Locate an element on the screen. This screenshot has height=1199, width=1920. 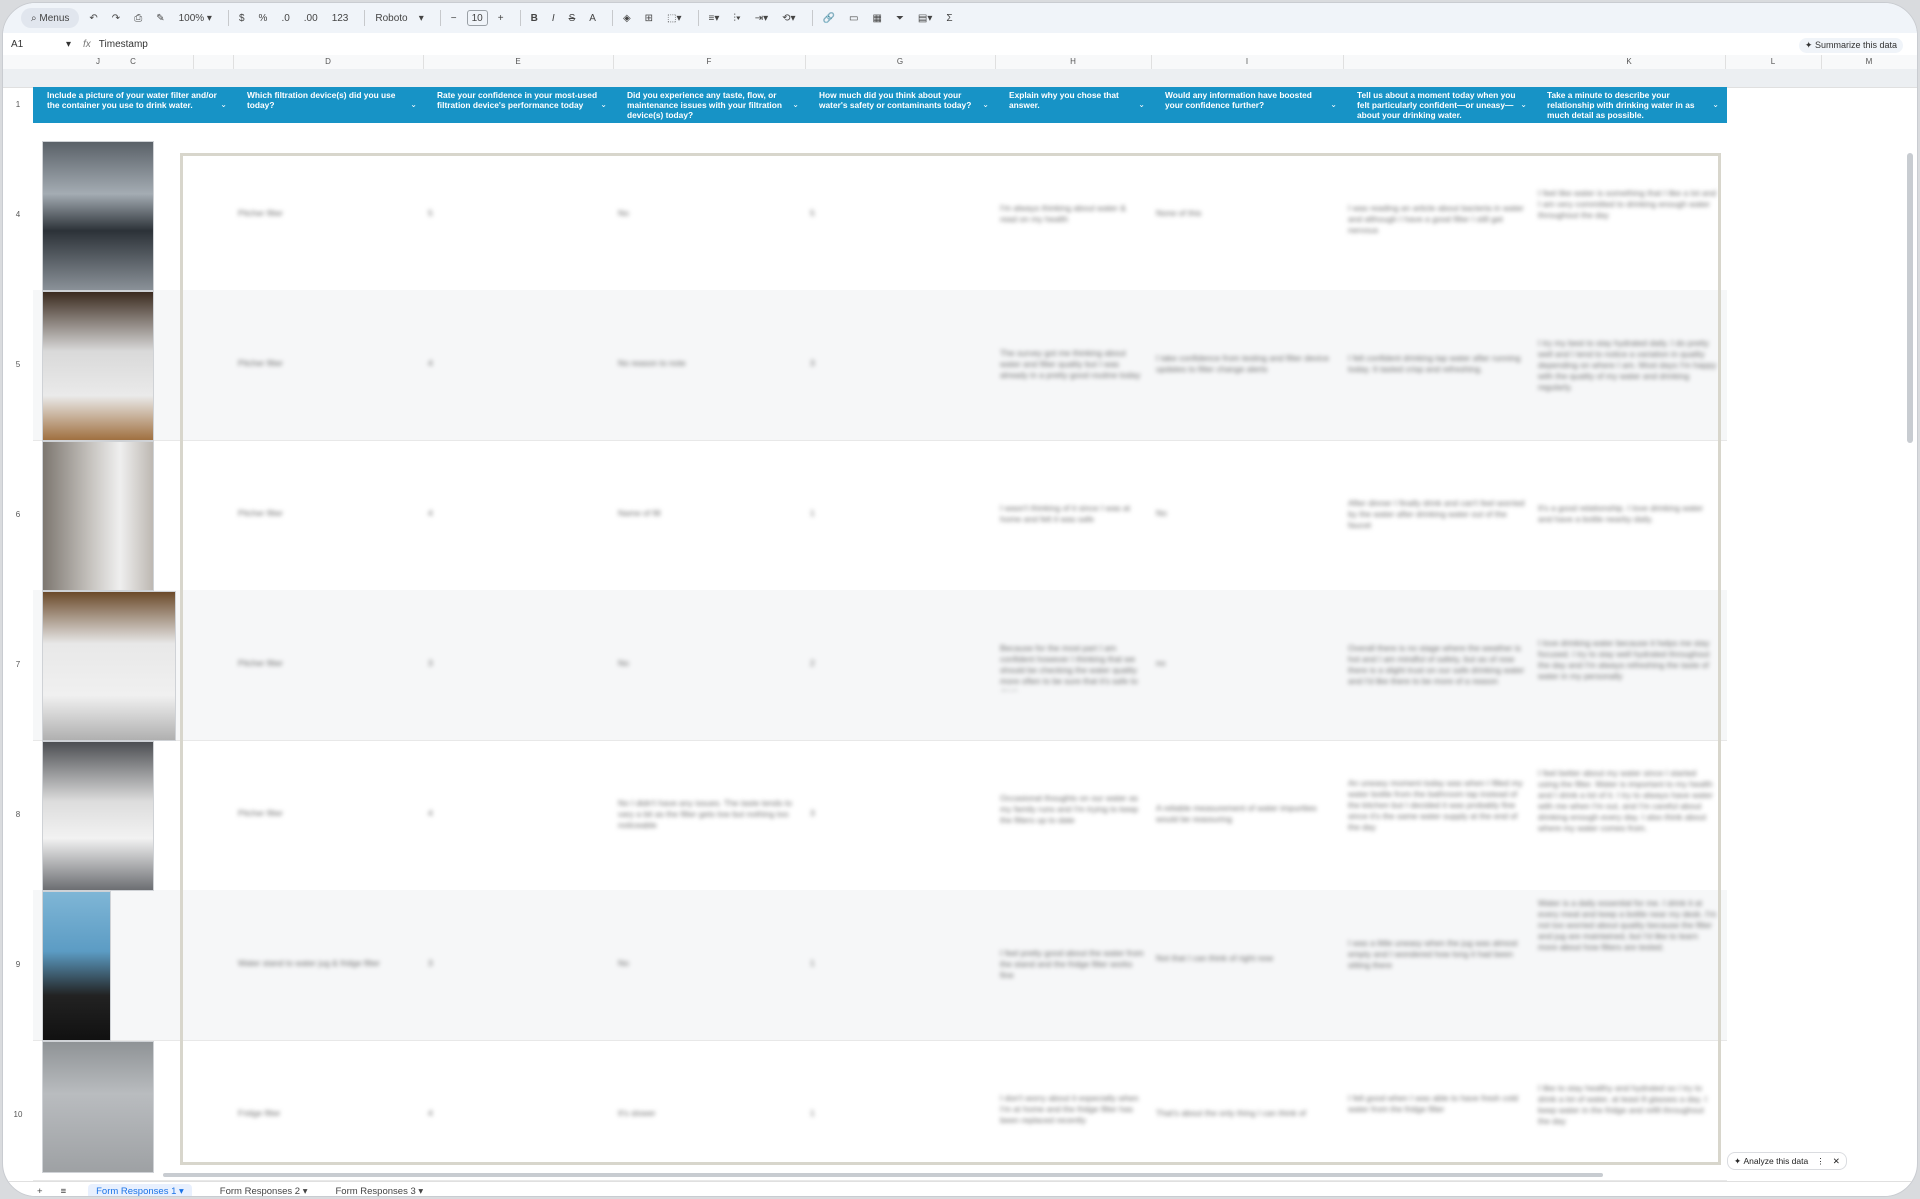
decrease-font-size-button: − is located at coordinates (454, 18).